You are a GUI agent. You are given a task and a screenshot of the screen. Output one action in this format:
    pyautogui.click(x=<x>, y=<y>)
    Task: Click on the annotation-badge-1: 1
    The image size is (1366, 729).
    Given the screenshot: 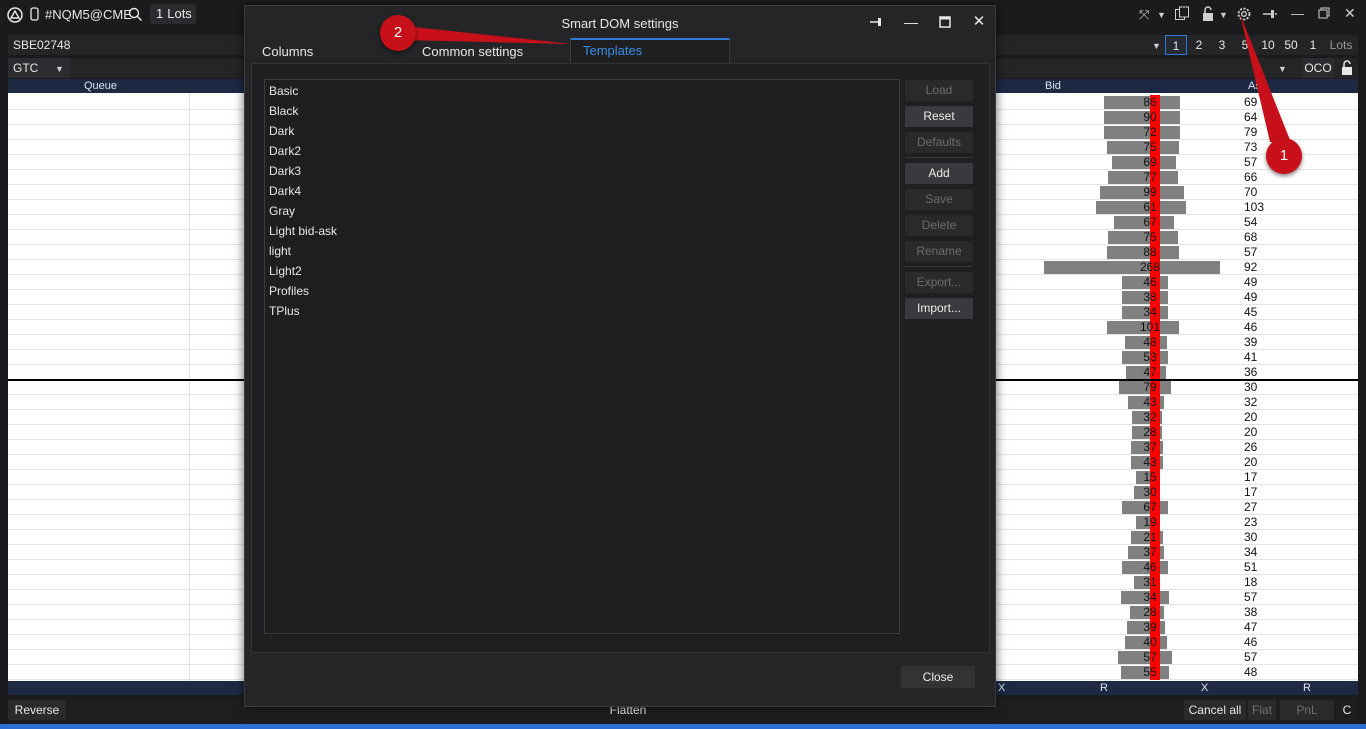 What is the action you would take?
    pyautogui.click(x=1284, y=156)
    